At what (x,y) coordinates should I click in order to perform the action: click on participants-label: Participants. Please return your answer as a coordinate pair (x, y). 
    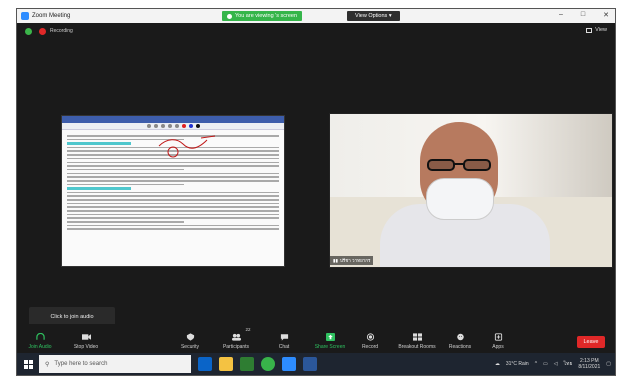
    Looking at the image, I should click on (236, 347).